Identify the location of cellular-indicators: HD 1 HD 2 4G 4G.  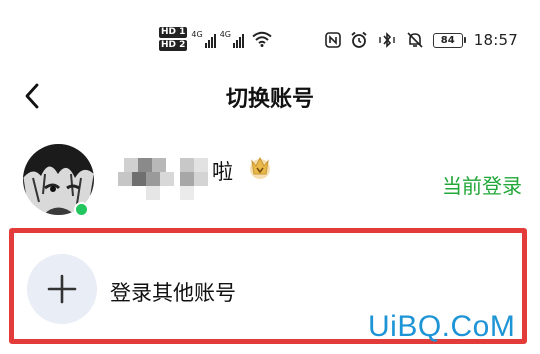
(215, 39).